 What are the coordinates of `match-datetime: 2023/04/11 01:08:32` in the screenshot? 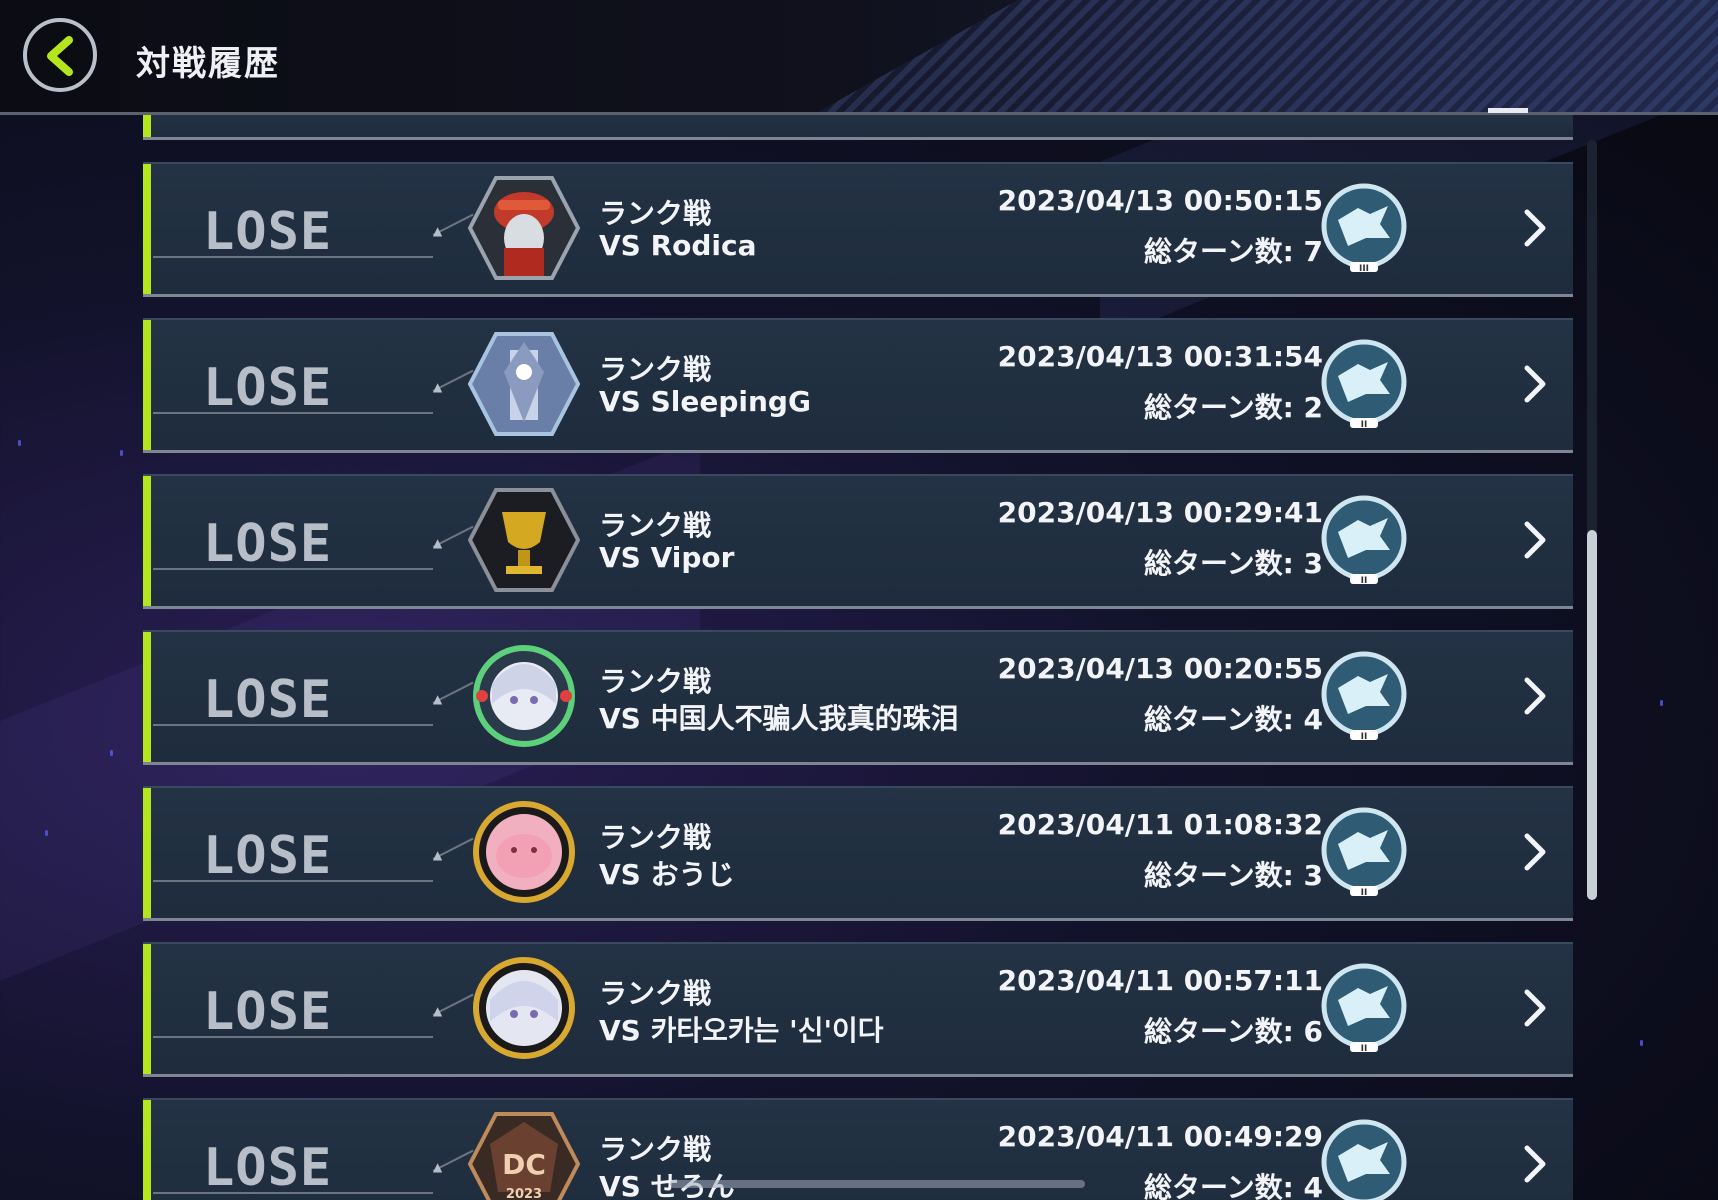 It's located at (1160, 824).